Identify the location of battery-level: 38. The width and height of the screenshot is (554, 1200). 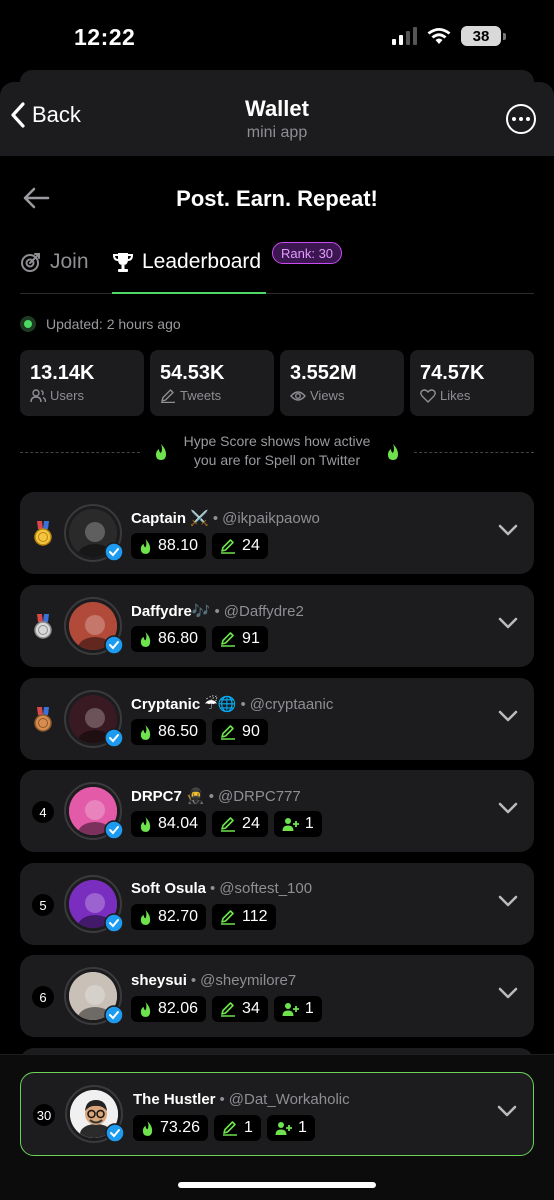
(481, 36).